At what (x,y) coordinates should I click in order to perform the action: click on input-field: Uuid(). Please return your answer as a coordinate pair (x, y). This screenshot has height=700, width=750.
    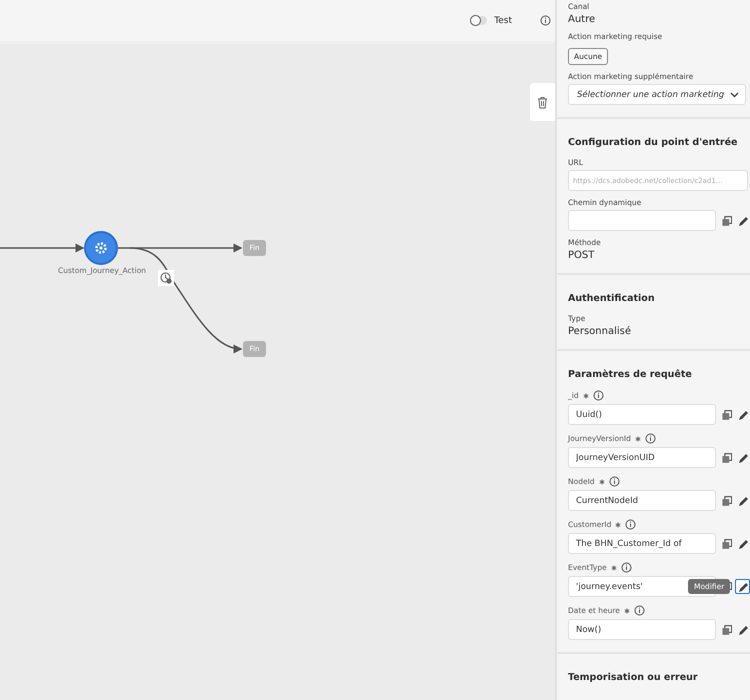
    Looking at the image, I should click on (642, 414).